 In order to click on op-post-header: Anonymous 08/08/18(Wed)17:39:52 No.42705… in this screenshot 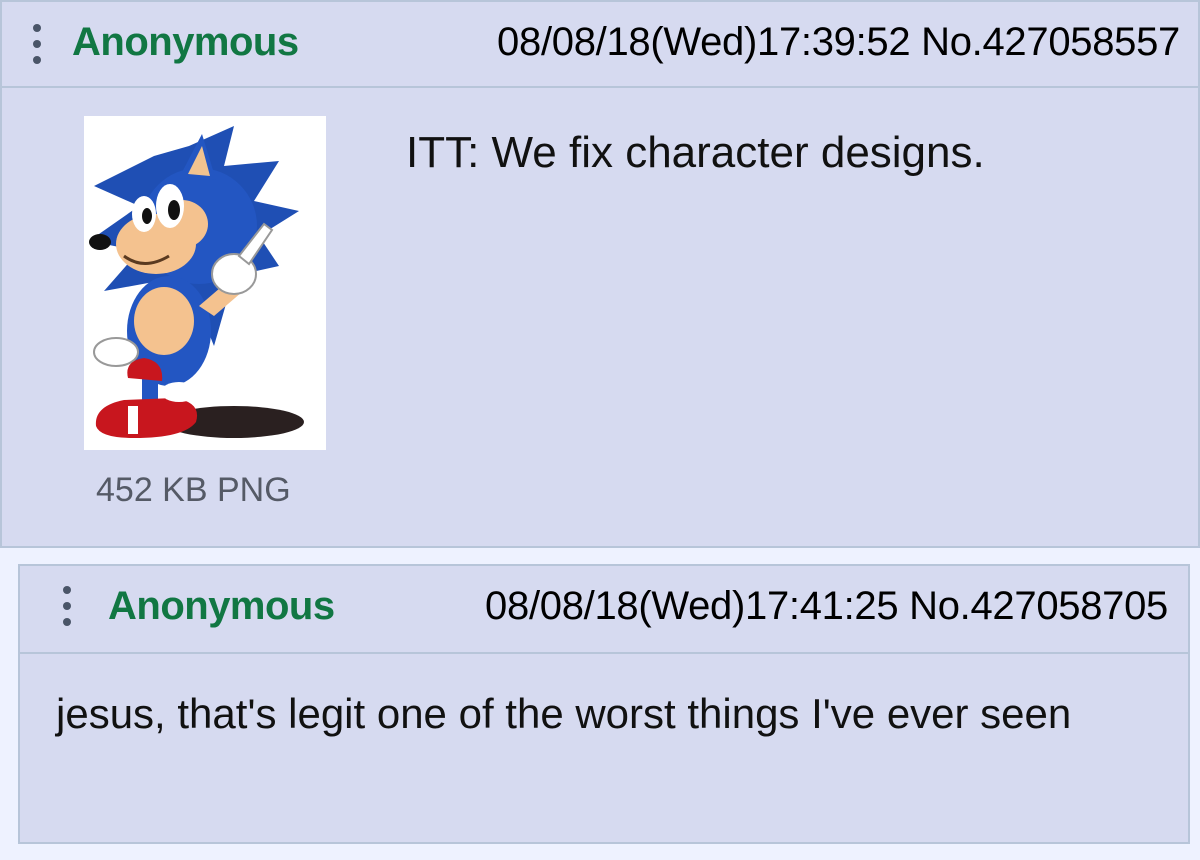, I will do `click(600, 45)`.